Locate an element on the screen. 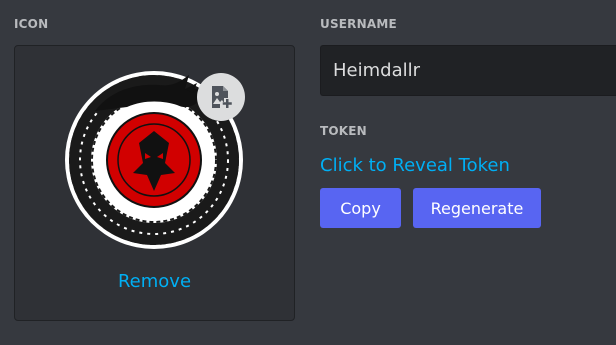 Image resolution: width=616 pixels, height=345 pixels. username-input is located at coordinates (468, 70).